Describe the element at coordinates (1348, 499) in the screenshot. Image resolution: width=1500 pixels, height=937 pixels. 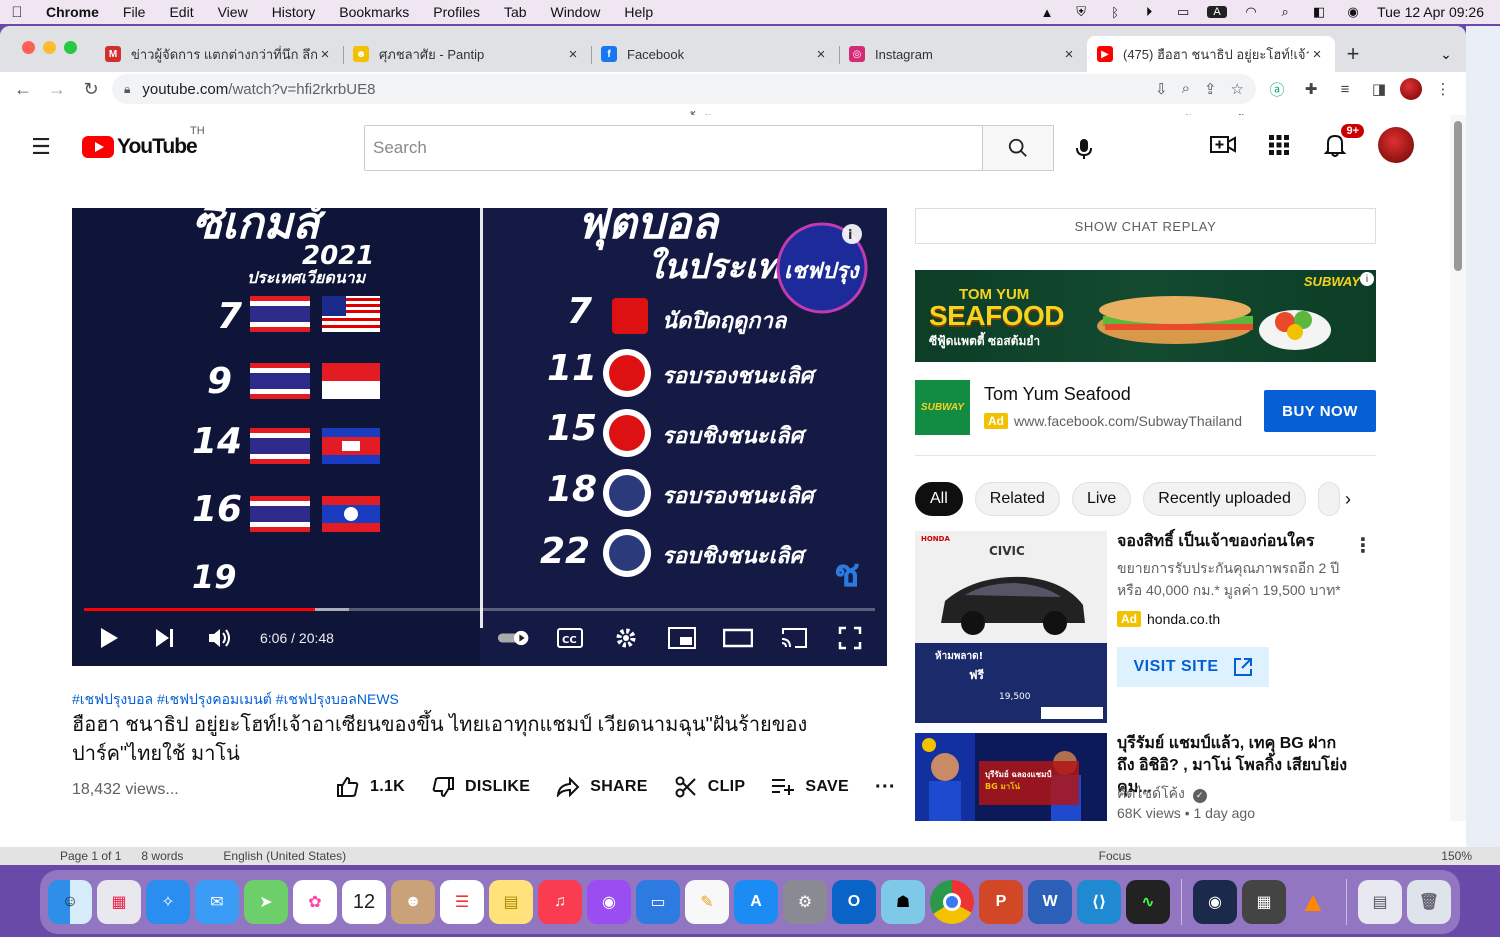
I see `chevron-right-icon: ›` at that location.